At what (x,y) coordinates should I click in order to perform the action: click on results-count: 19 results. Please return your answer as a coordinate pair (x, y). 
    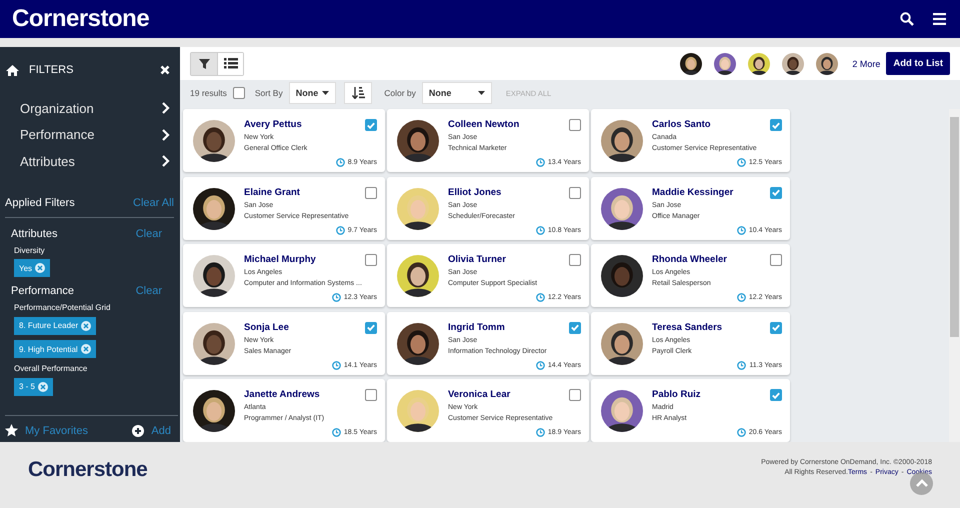
    Looking at the image, I should click on (208, 93).